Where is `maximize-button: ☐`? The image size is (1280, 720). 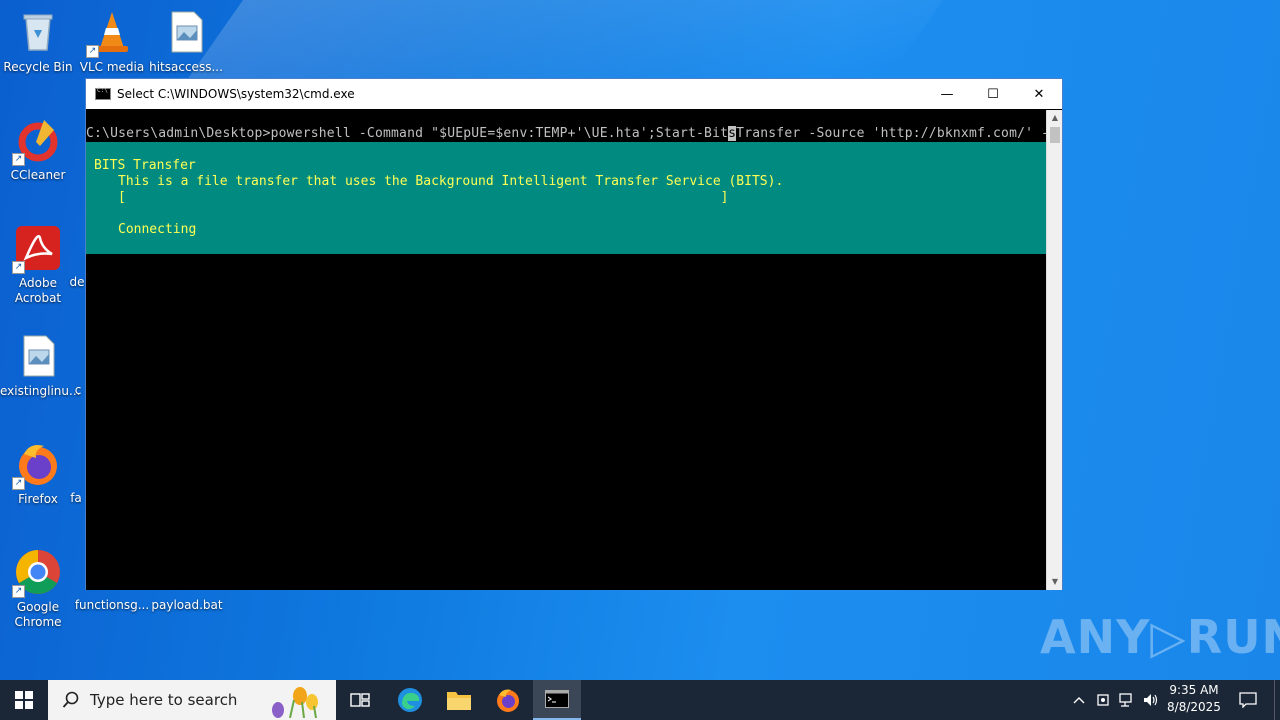 maximize-button: ☐ is located at coordinates (993, 94).